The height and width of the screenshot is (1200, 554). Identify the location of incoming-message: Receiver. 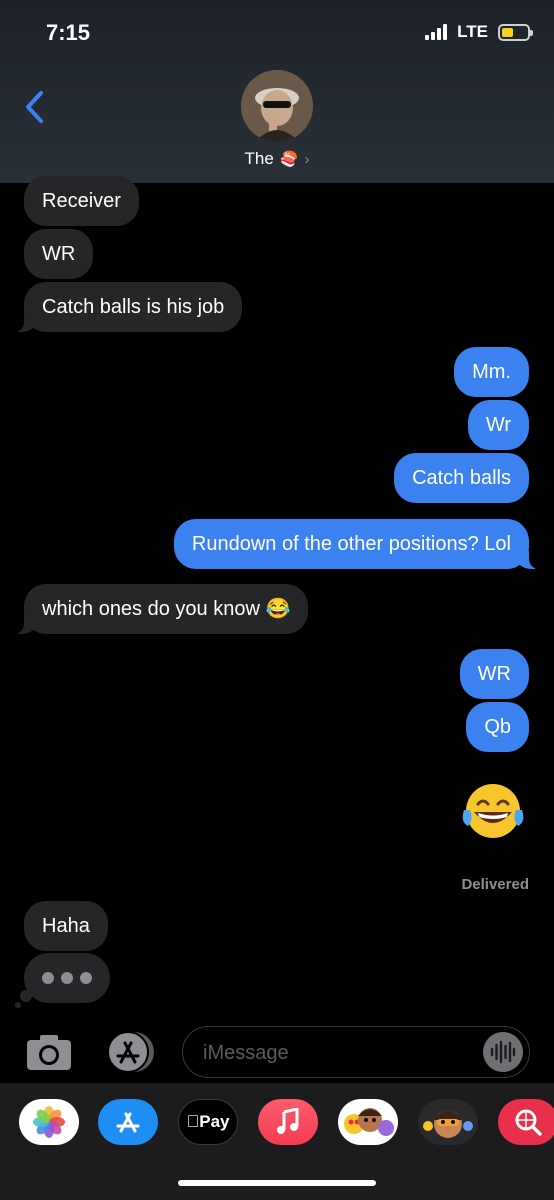
(81, 201).